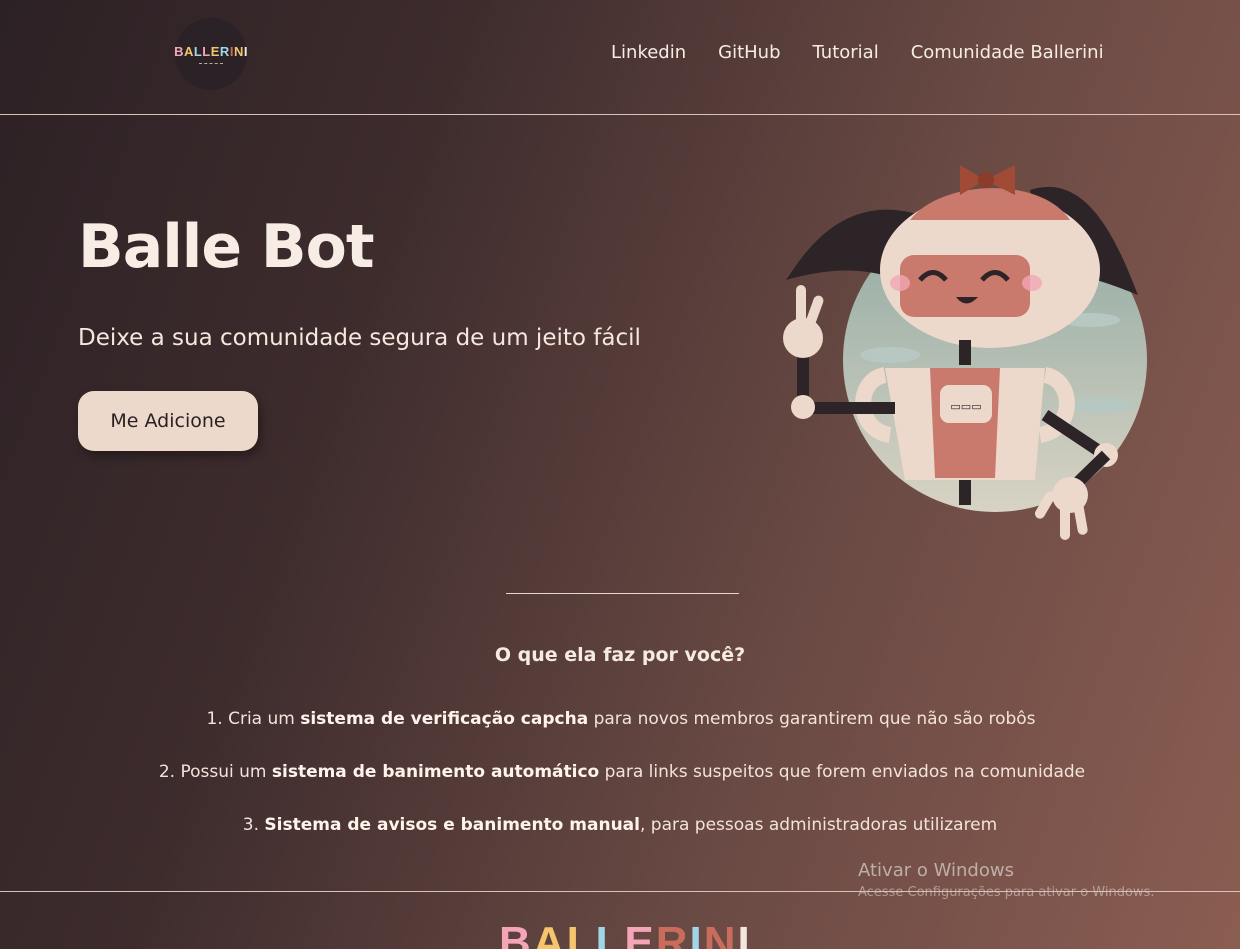 This screenshot has height=949, width=1240. What do you see at coordinates (965, 352) in the screenshot?
I see `balle-bot-illustration: ▭▭▭` at bounding box center [965, 352].